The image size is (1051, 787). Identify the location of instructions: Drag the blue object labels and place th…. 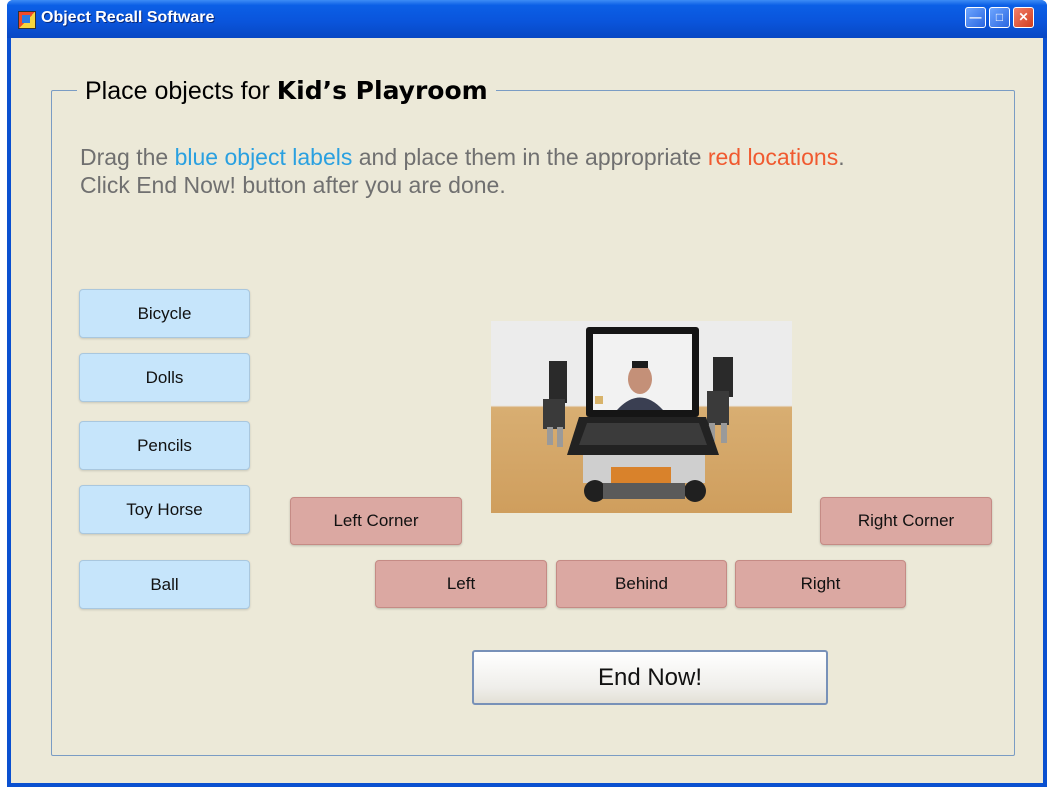
(555, 171).